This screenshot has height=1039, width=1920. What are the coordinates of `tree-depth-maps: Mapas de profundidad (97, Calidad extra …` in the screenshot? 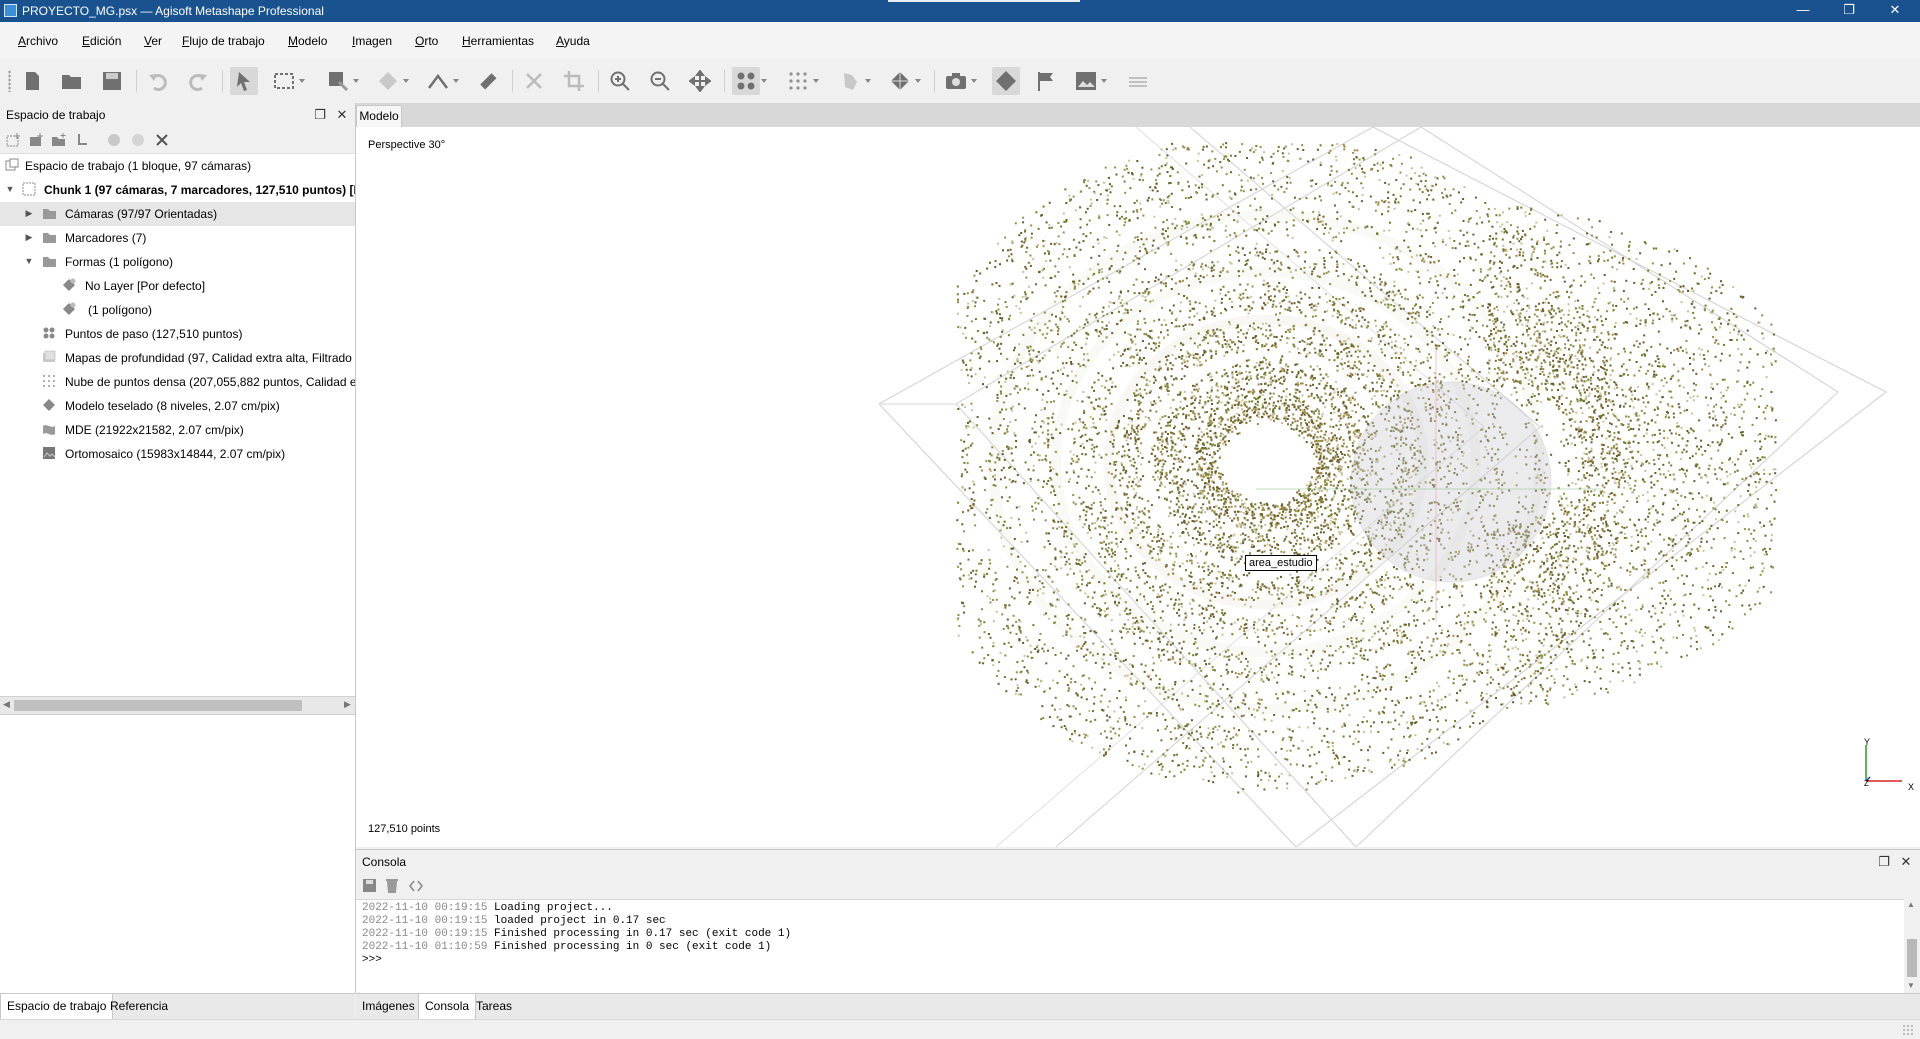 It's located at (177, 358).